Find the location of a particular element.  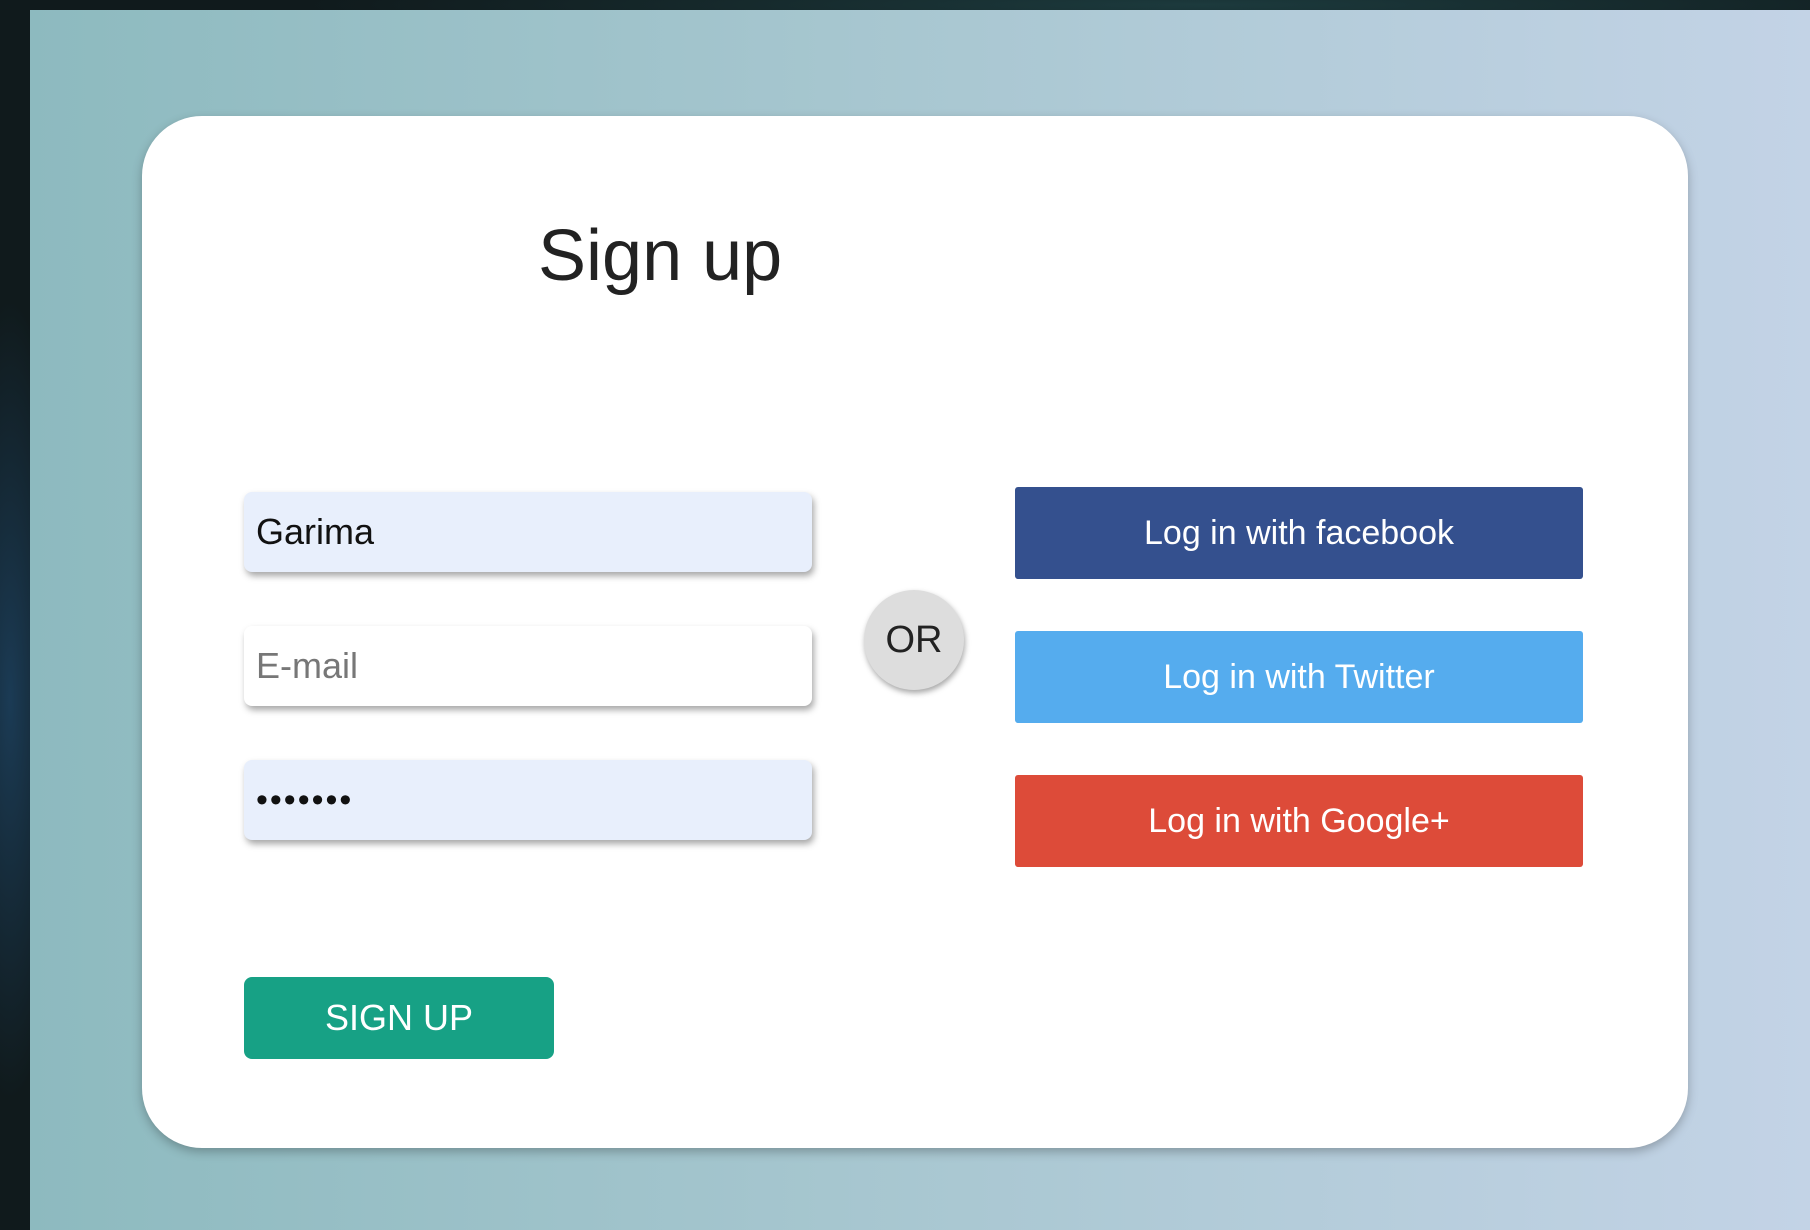

google-login-button: Log in with Google+ is located at coordinates (1299, 821).